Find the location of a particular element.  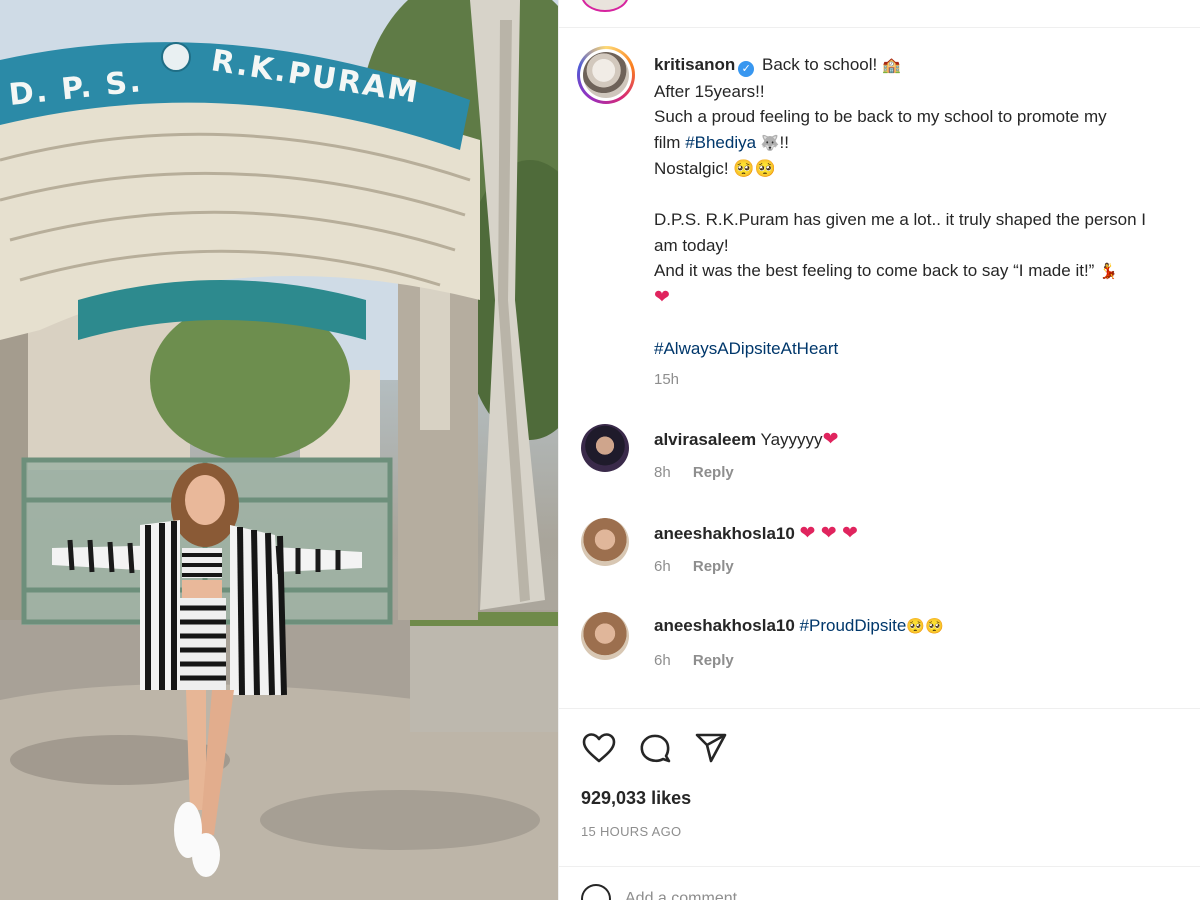

comment-meta: 8h Reply is located at coordinates (703, 472).